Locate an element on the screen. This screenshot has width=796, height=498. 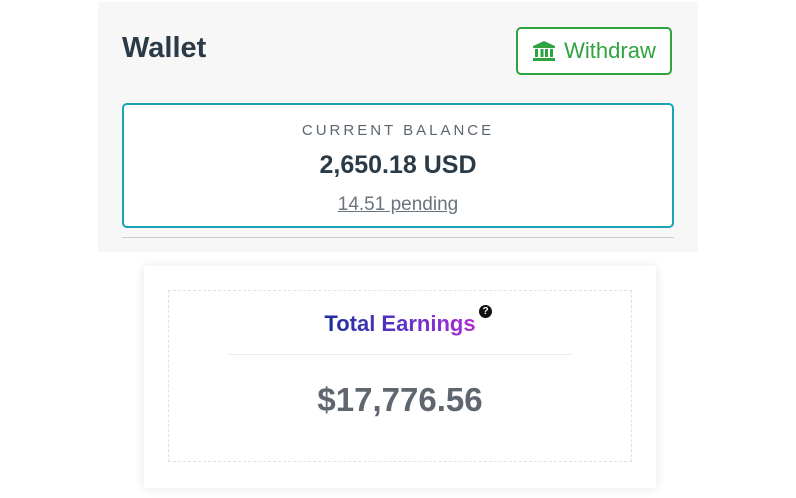
earnings-title-text: Total Earnings is located at coordinates (400, 323).